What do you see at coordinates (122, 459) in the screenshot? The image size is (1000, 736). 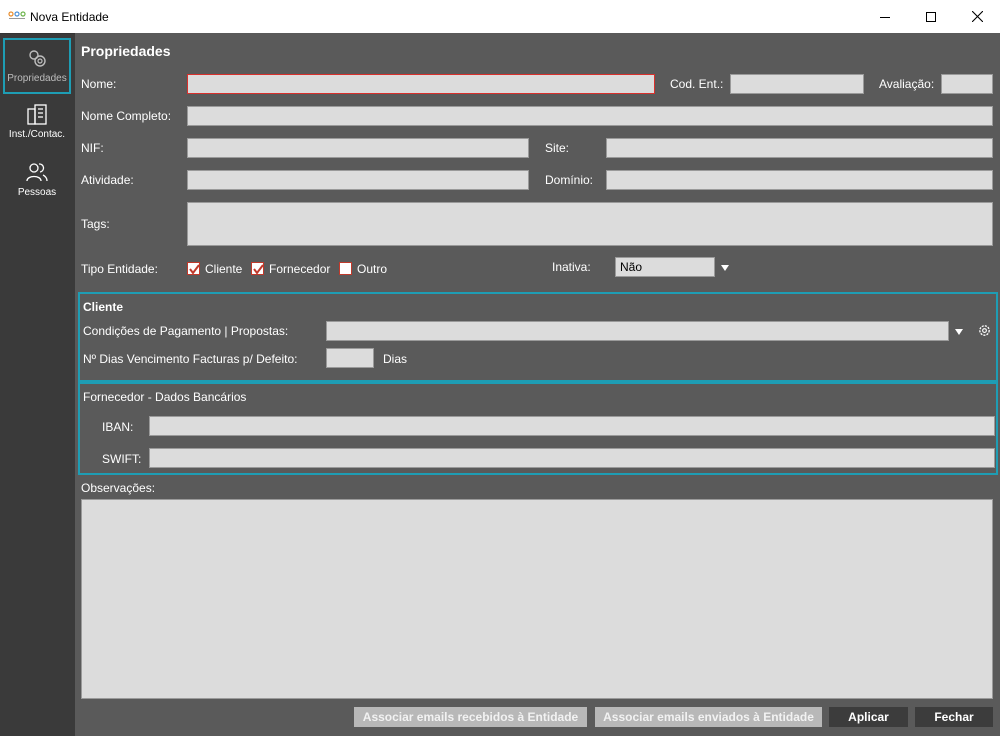 I see `swift-label: SWIFT:` at bounding box center [122, 459].